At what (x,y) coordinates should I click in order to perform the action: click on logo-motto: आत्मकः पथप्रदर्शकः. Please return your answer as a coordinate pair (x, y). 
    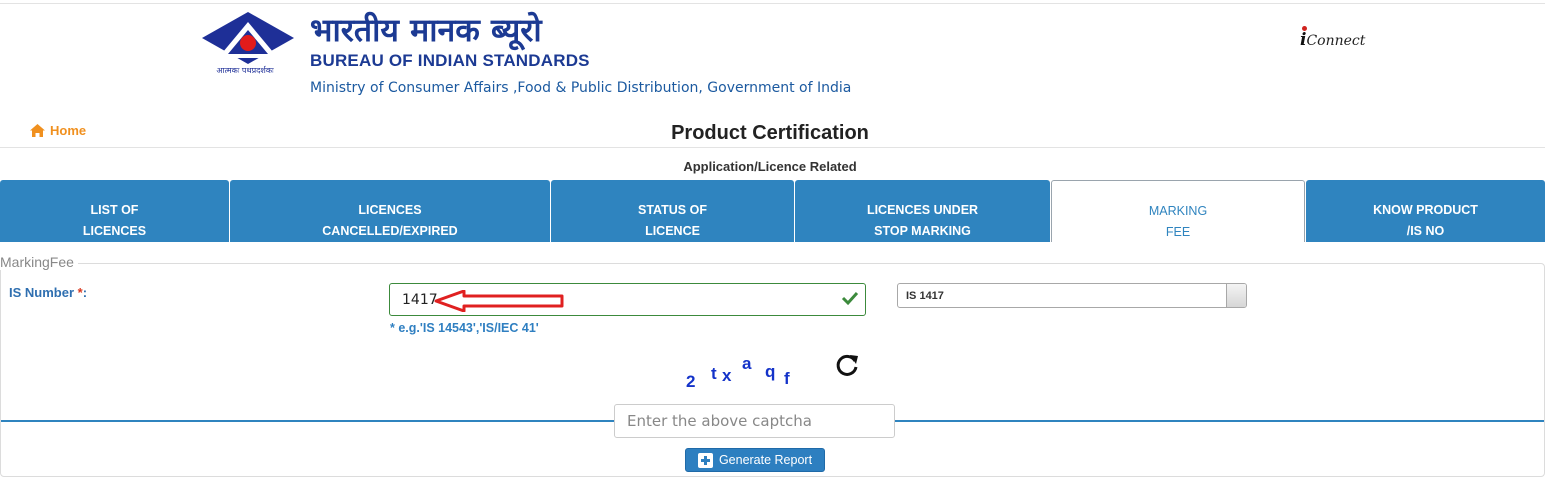
    Looking at the image, I should click on (245, 70).